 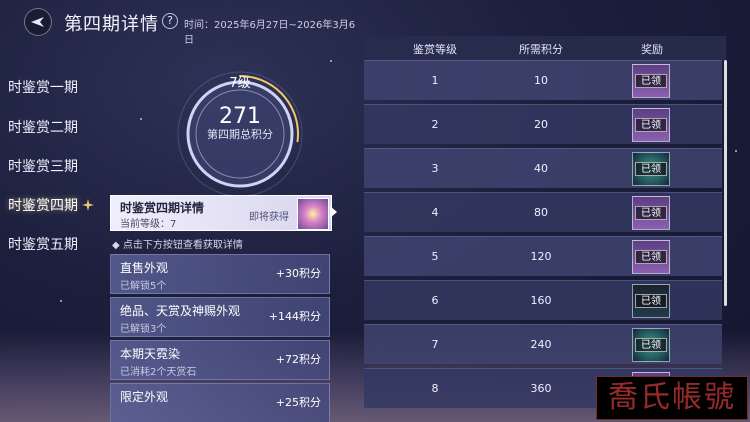 What do you see at coordinates (240, 83) in the screenshot?
I see `ring-level: 7级` at bounding box center [240, 83].